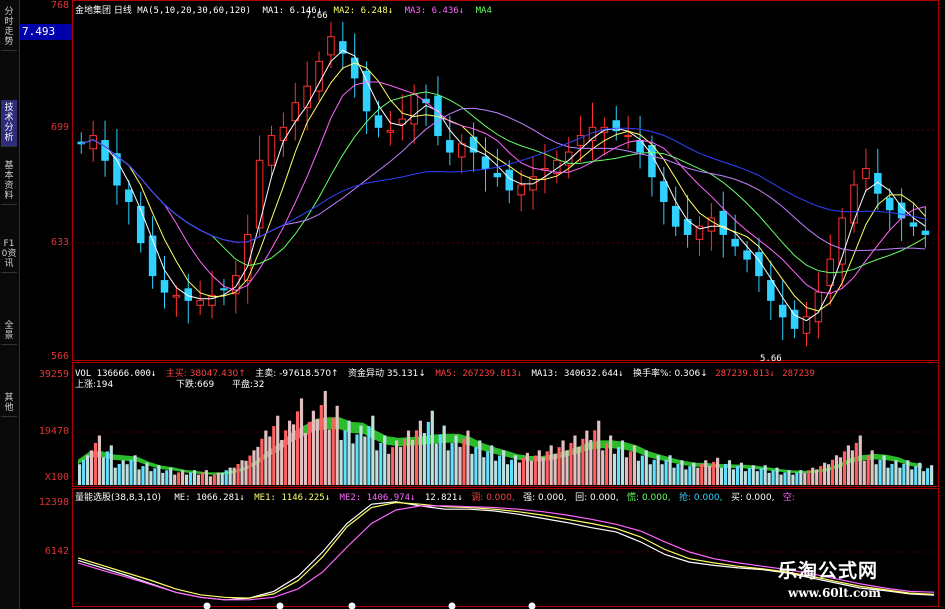 The width and height of the screenshot is (945, 609). I want to click on vol-sub-down: 下跌:669, so click(195, 385).